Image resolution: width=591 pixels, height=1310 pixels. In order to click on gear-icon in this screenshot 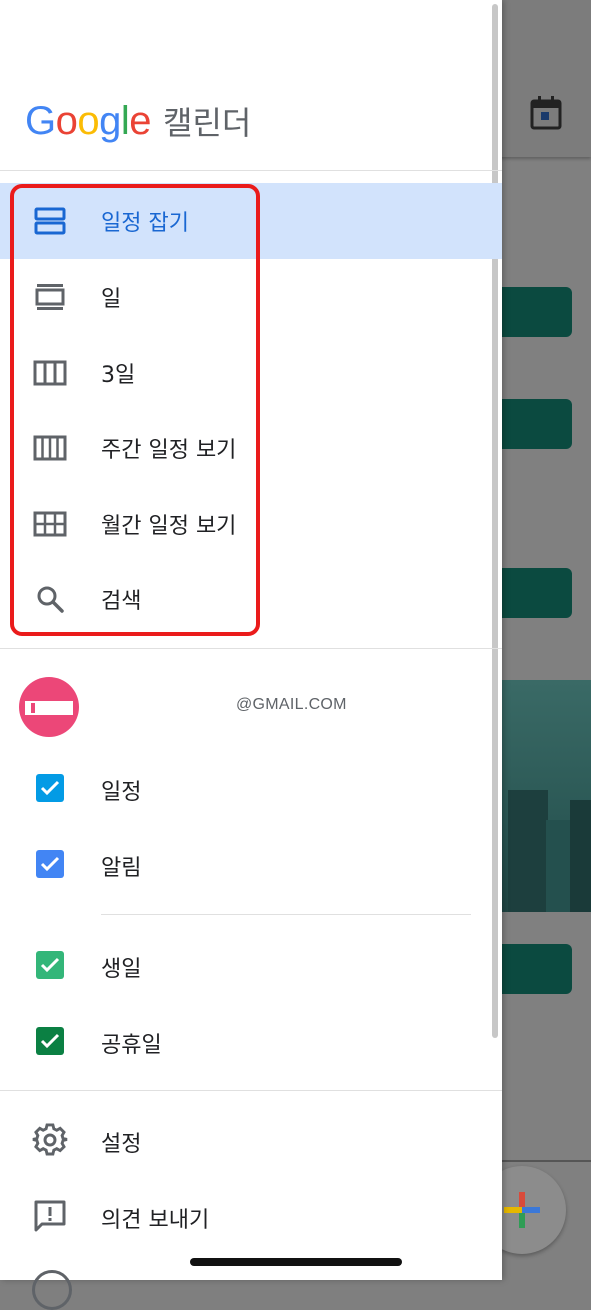, I will do `click(50, 1139)`.